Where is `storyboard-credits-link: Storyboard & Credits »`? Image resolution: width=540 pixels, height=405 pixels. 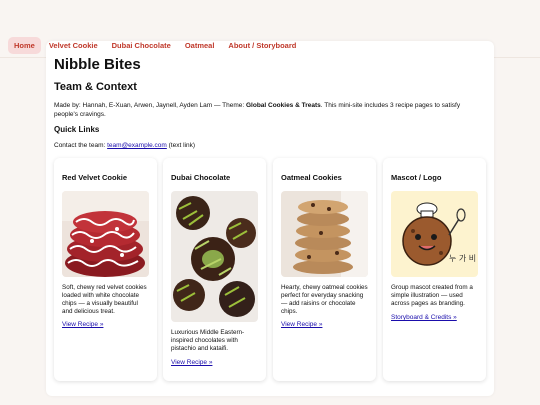 storyboard-credits-link: Storyboard & Credits » is located at coordinates (424, 317).